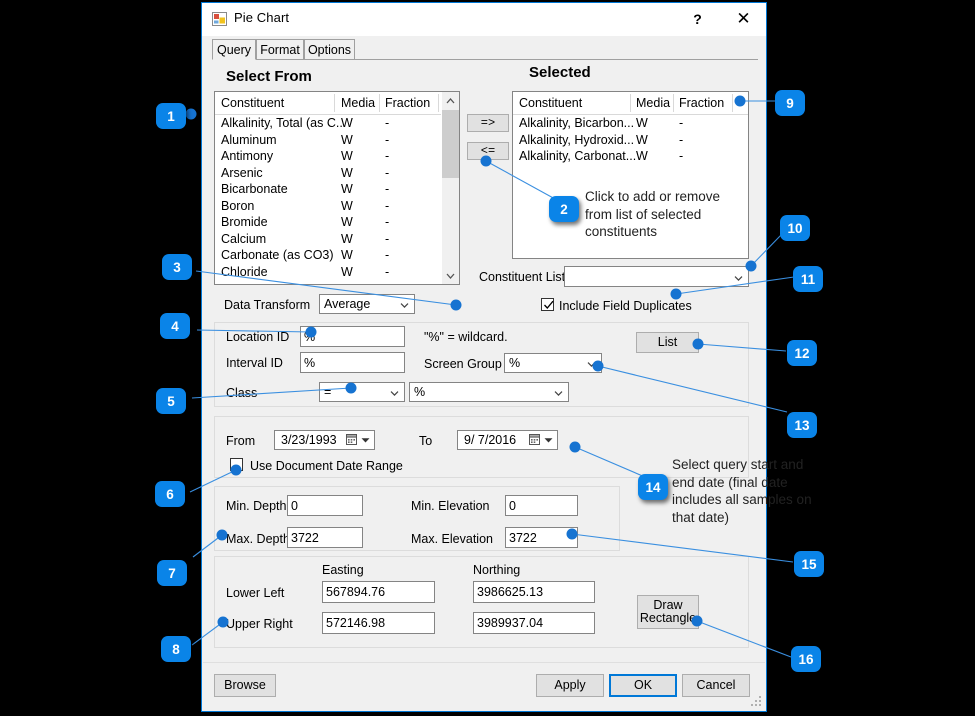  What do you see at coordinates (795, 228) in the screenshot?
I see `callout-badge-10: 10` at bounding box center [795, 228].